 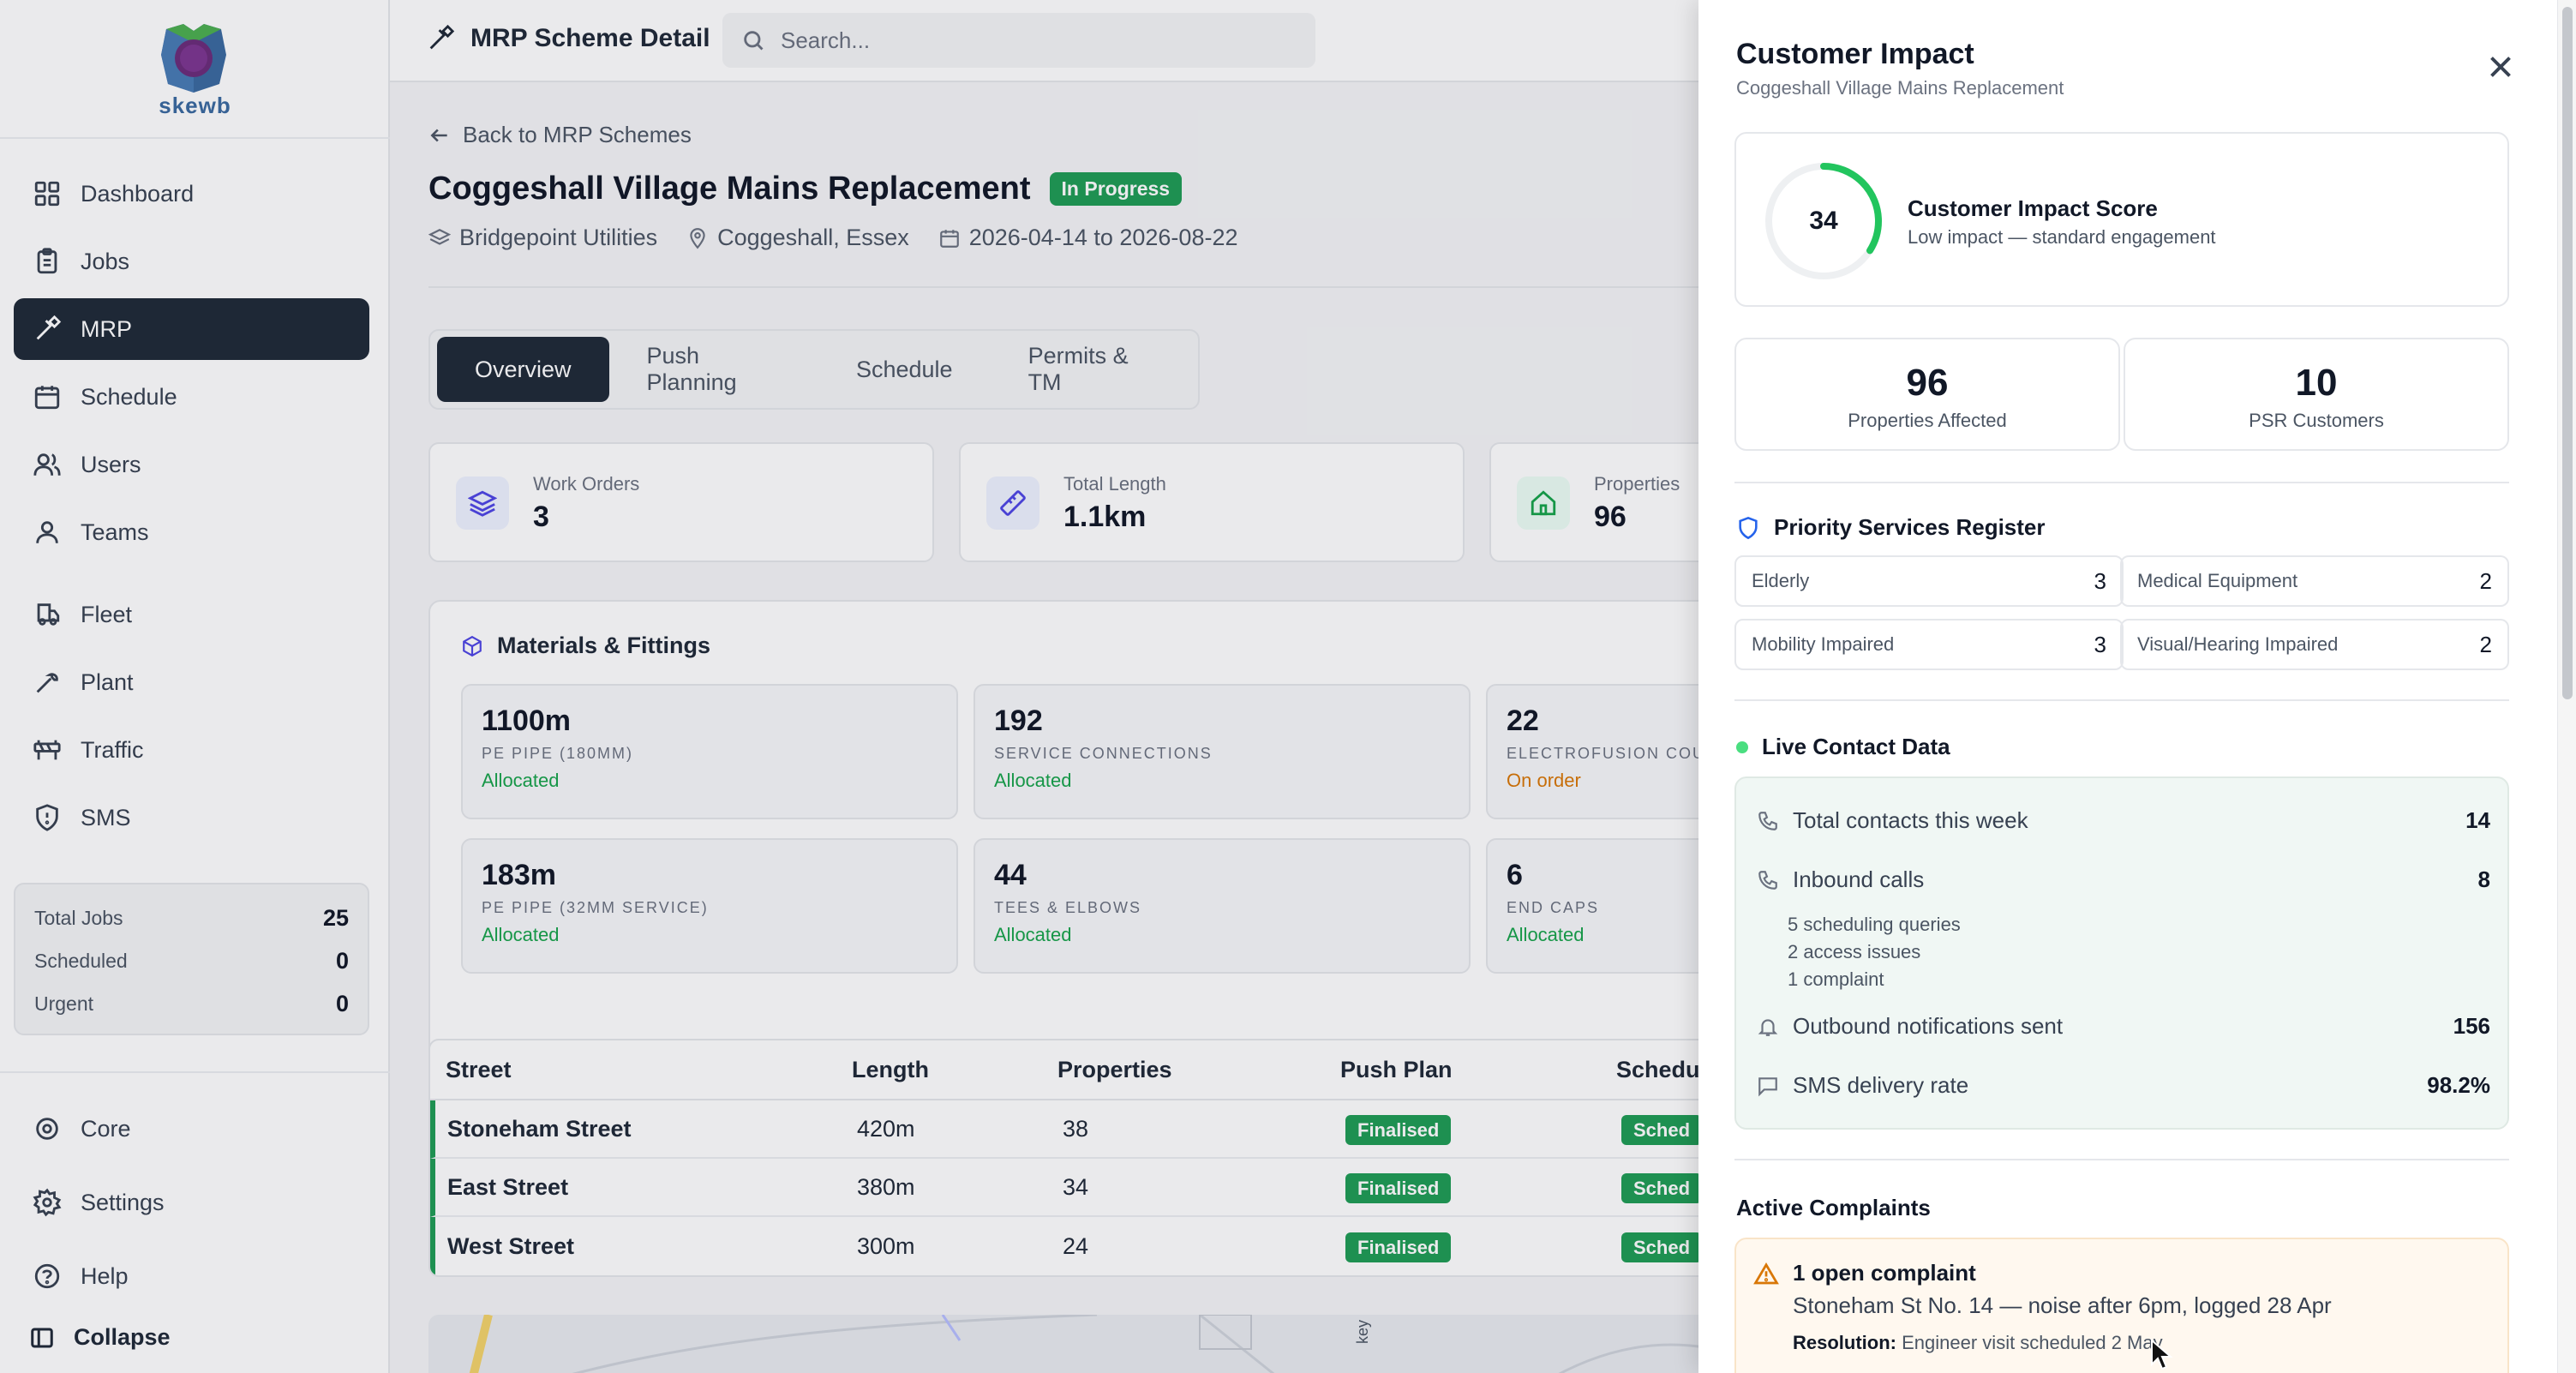 What do you see at coordinates (2316, 383) in the screenshot?
I see `stat-value: 10` at bounding box center [2316, 383].